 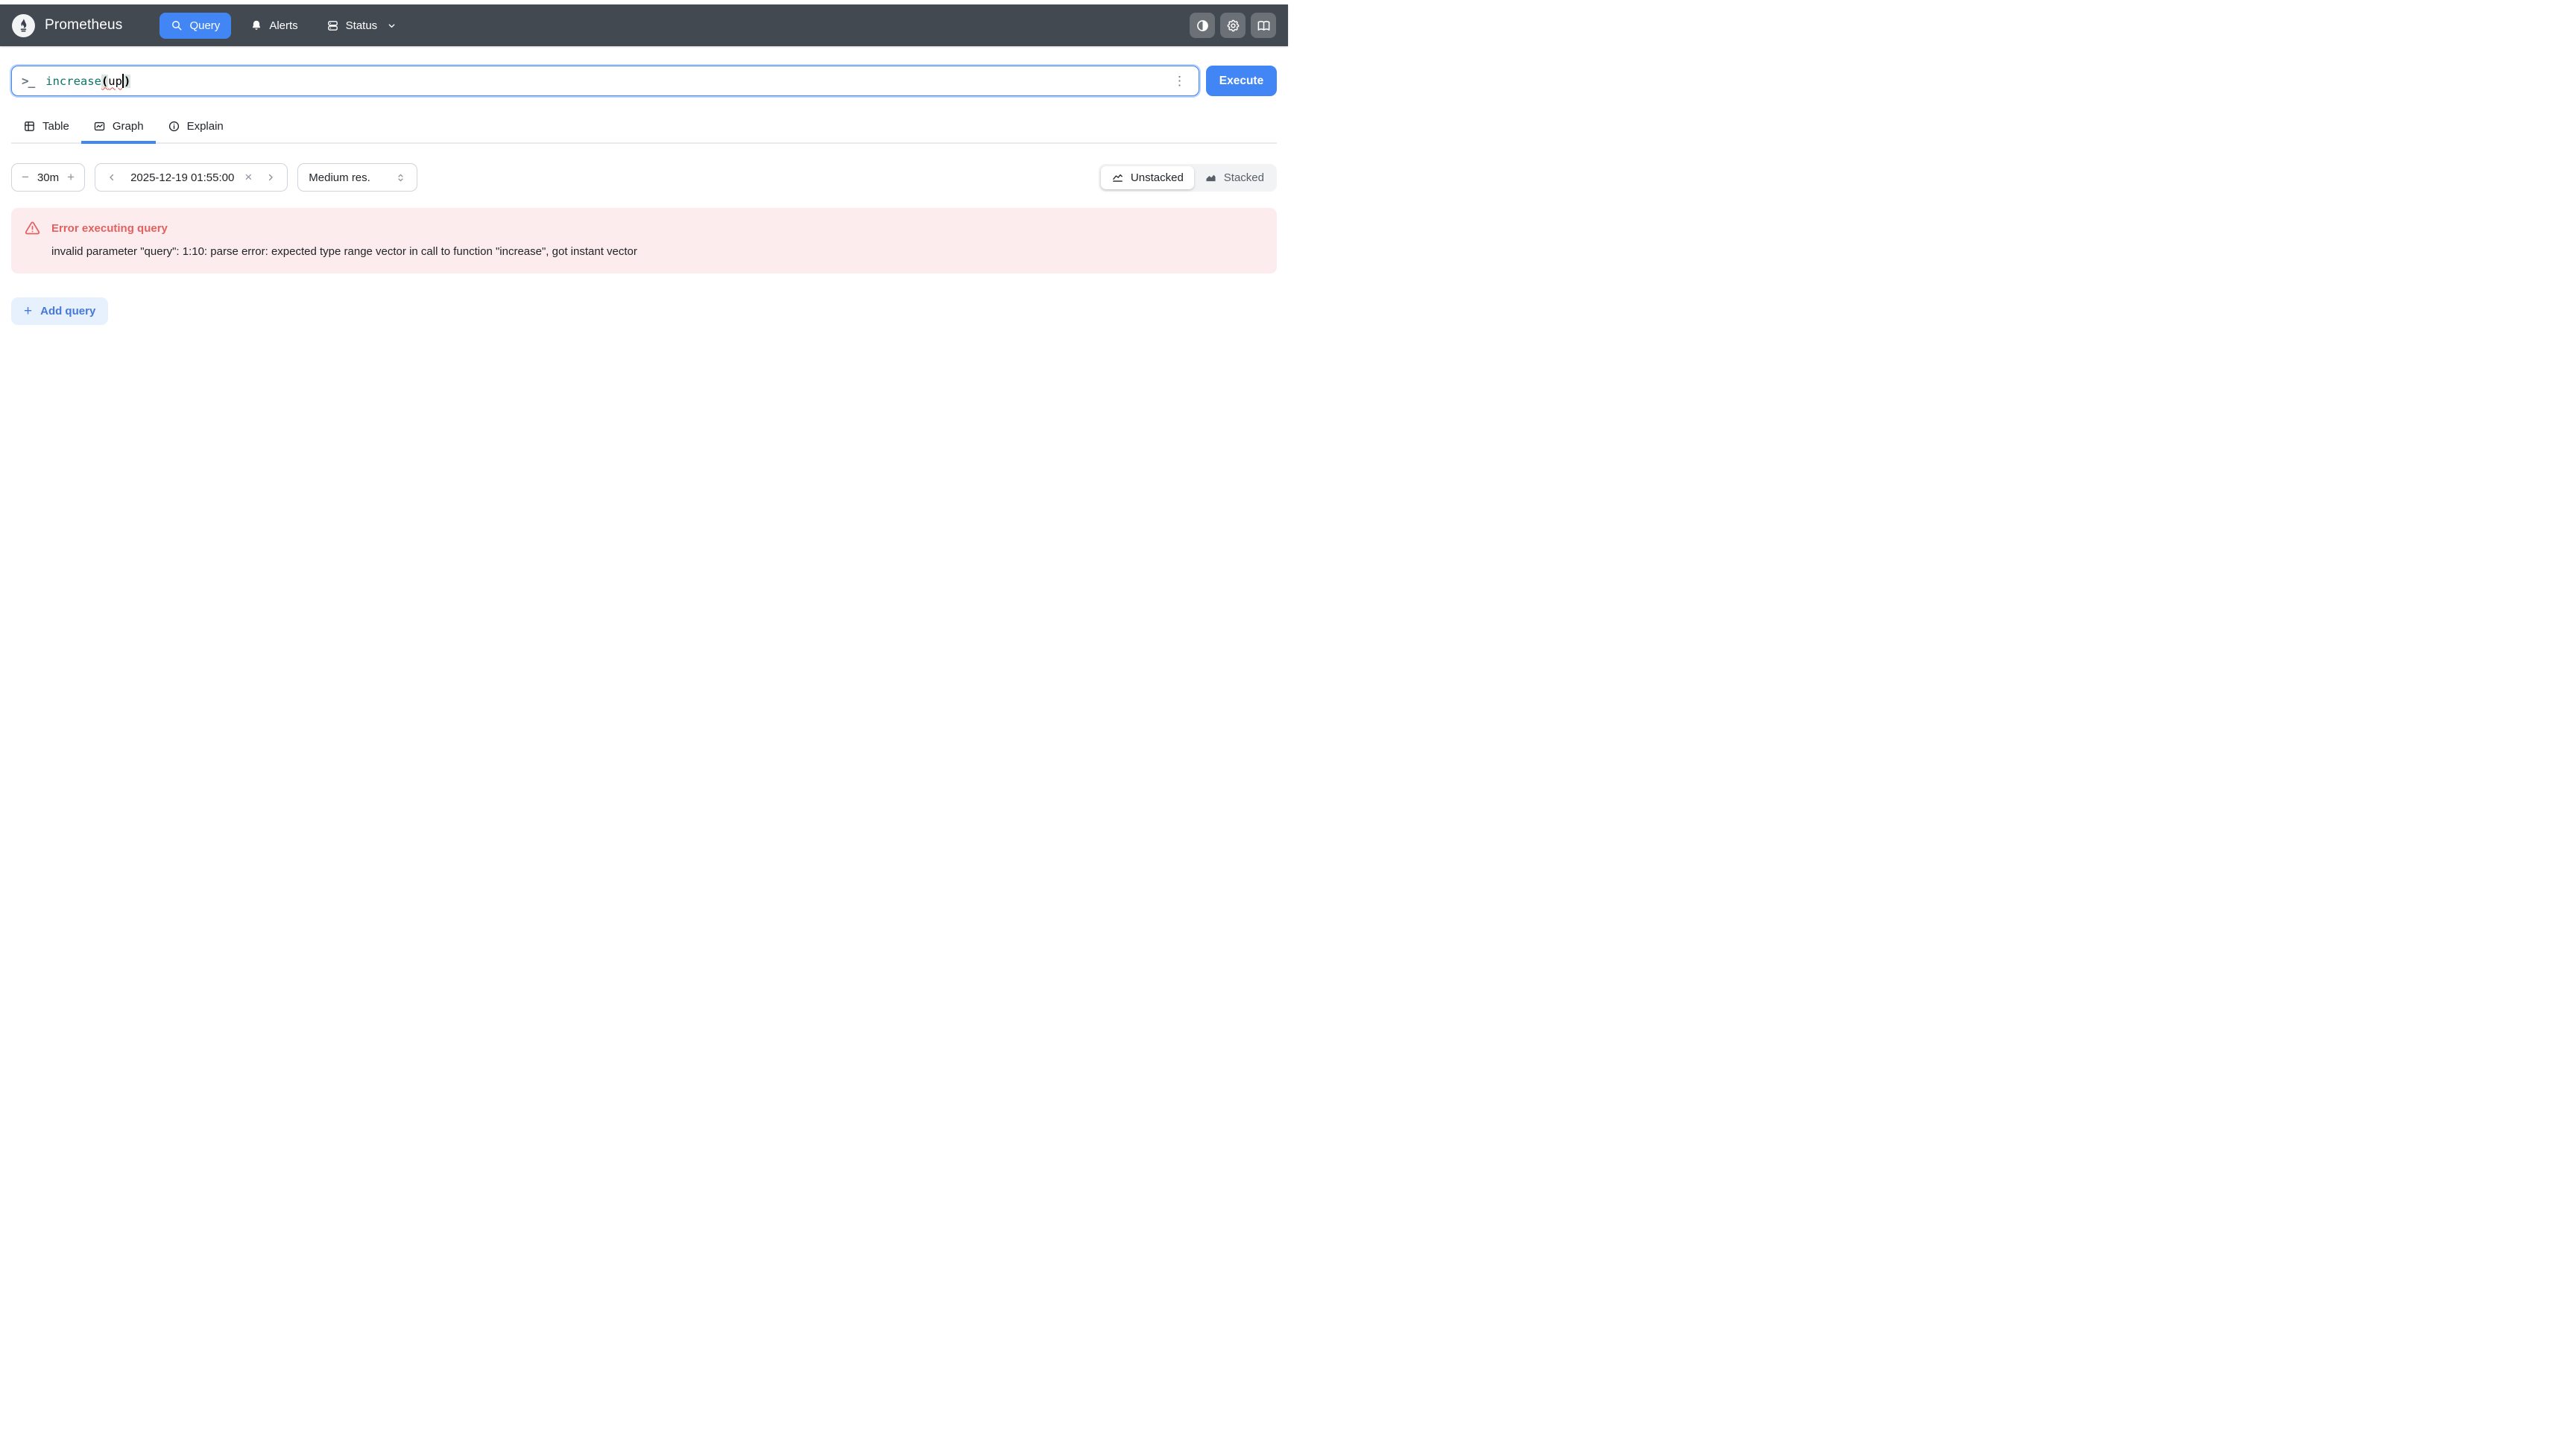 I want to click on promql-function-token: increase, so click(x=73, y=81).